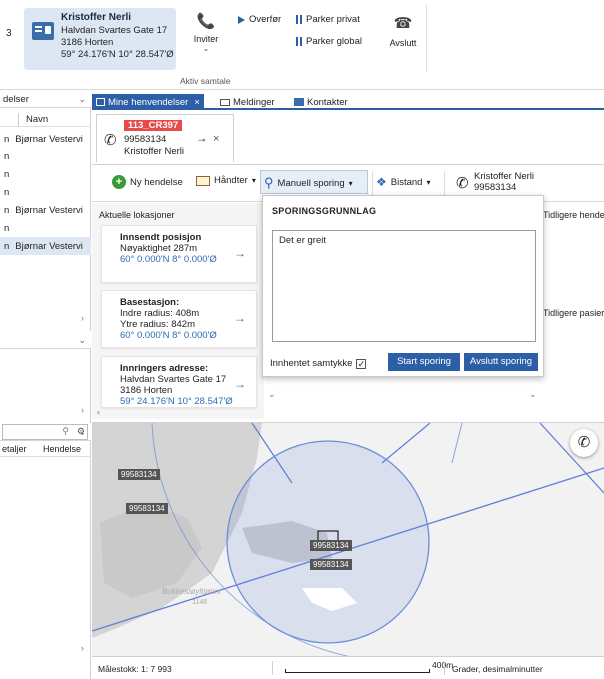 This screenshot has height=679, width=604. What do you see at coordinates (361, 363) in the screenshot?
I see `consent-checkbox: ✓` at bounding box center [361, 363].